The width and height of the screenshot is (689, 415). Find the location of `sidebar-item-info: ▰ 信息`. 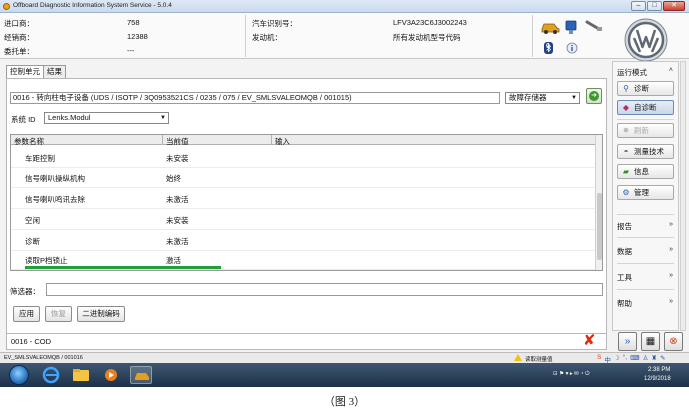

sidebar-item-info: ▰ 信息 is located at coordinates (645, 171).